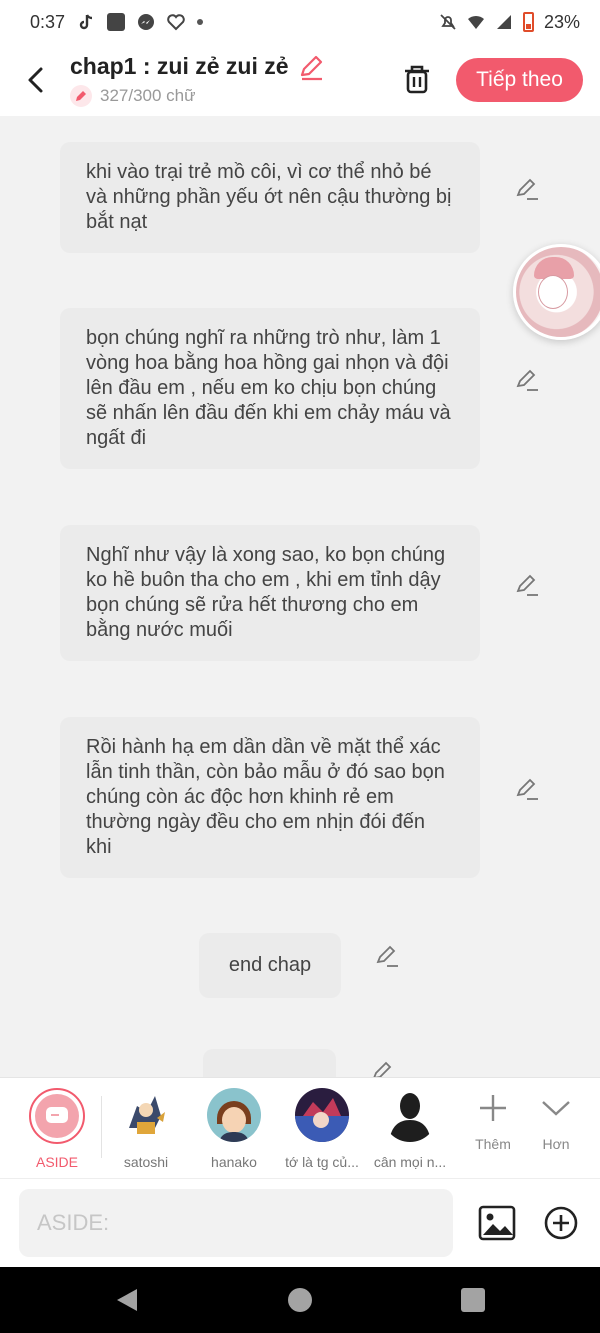  I want to click on character-satoshi: satoshi, so click(146, 1129).